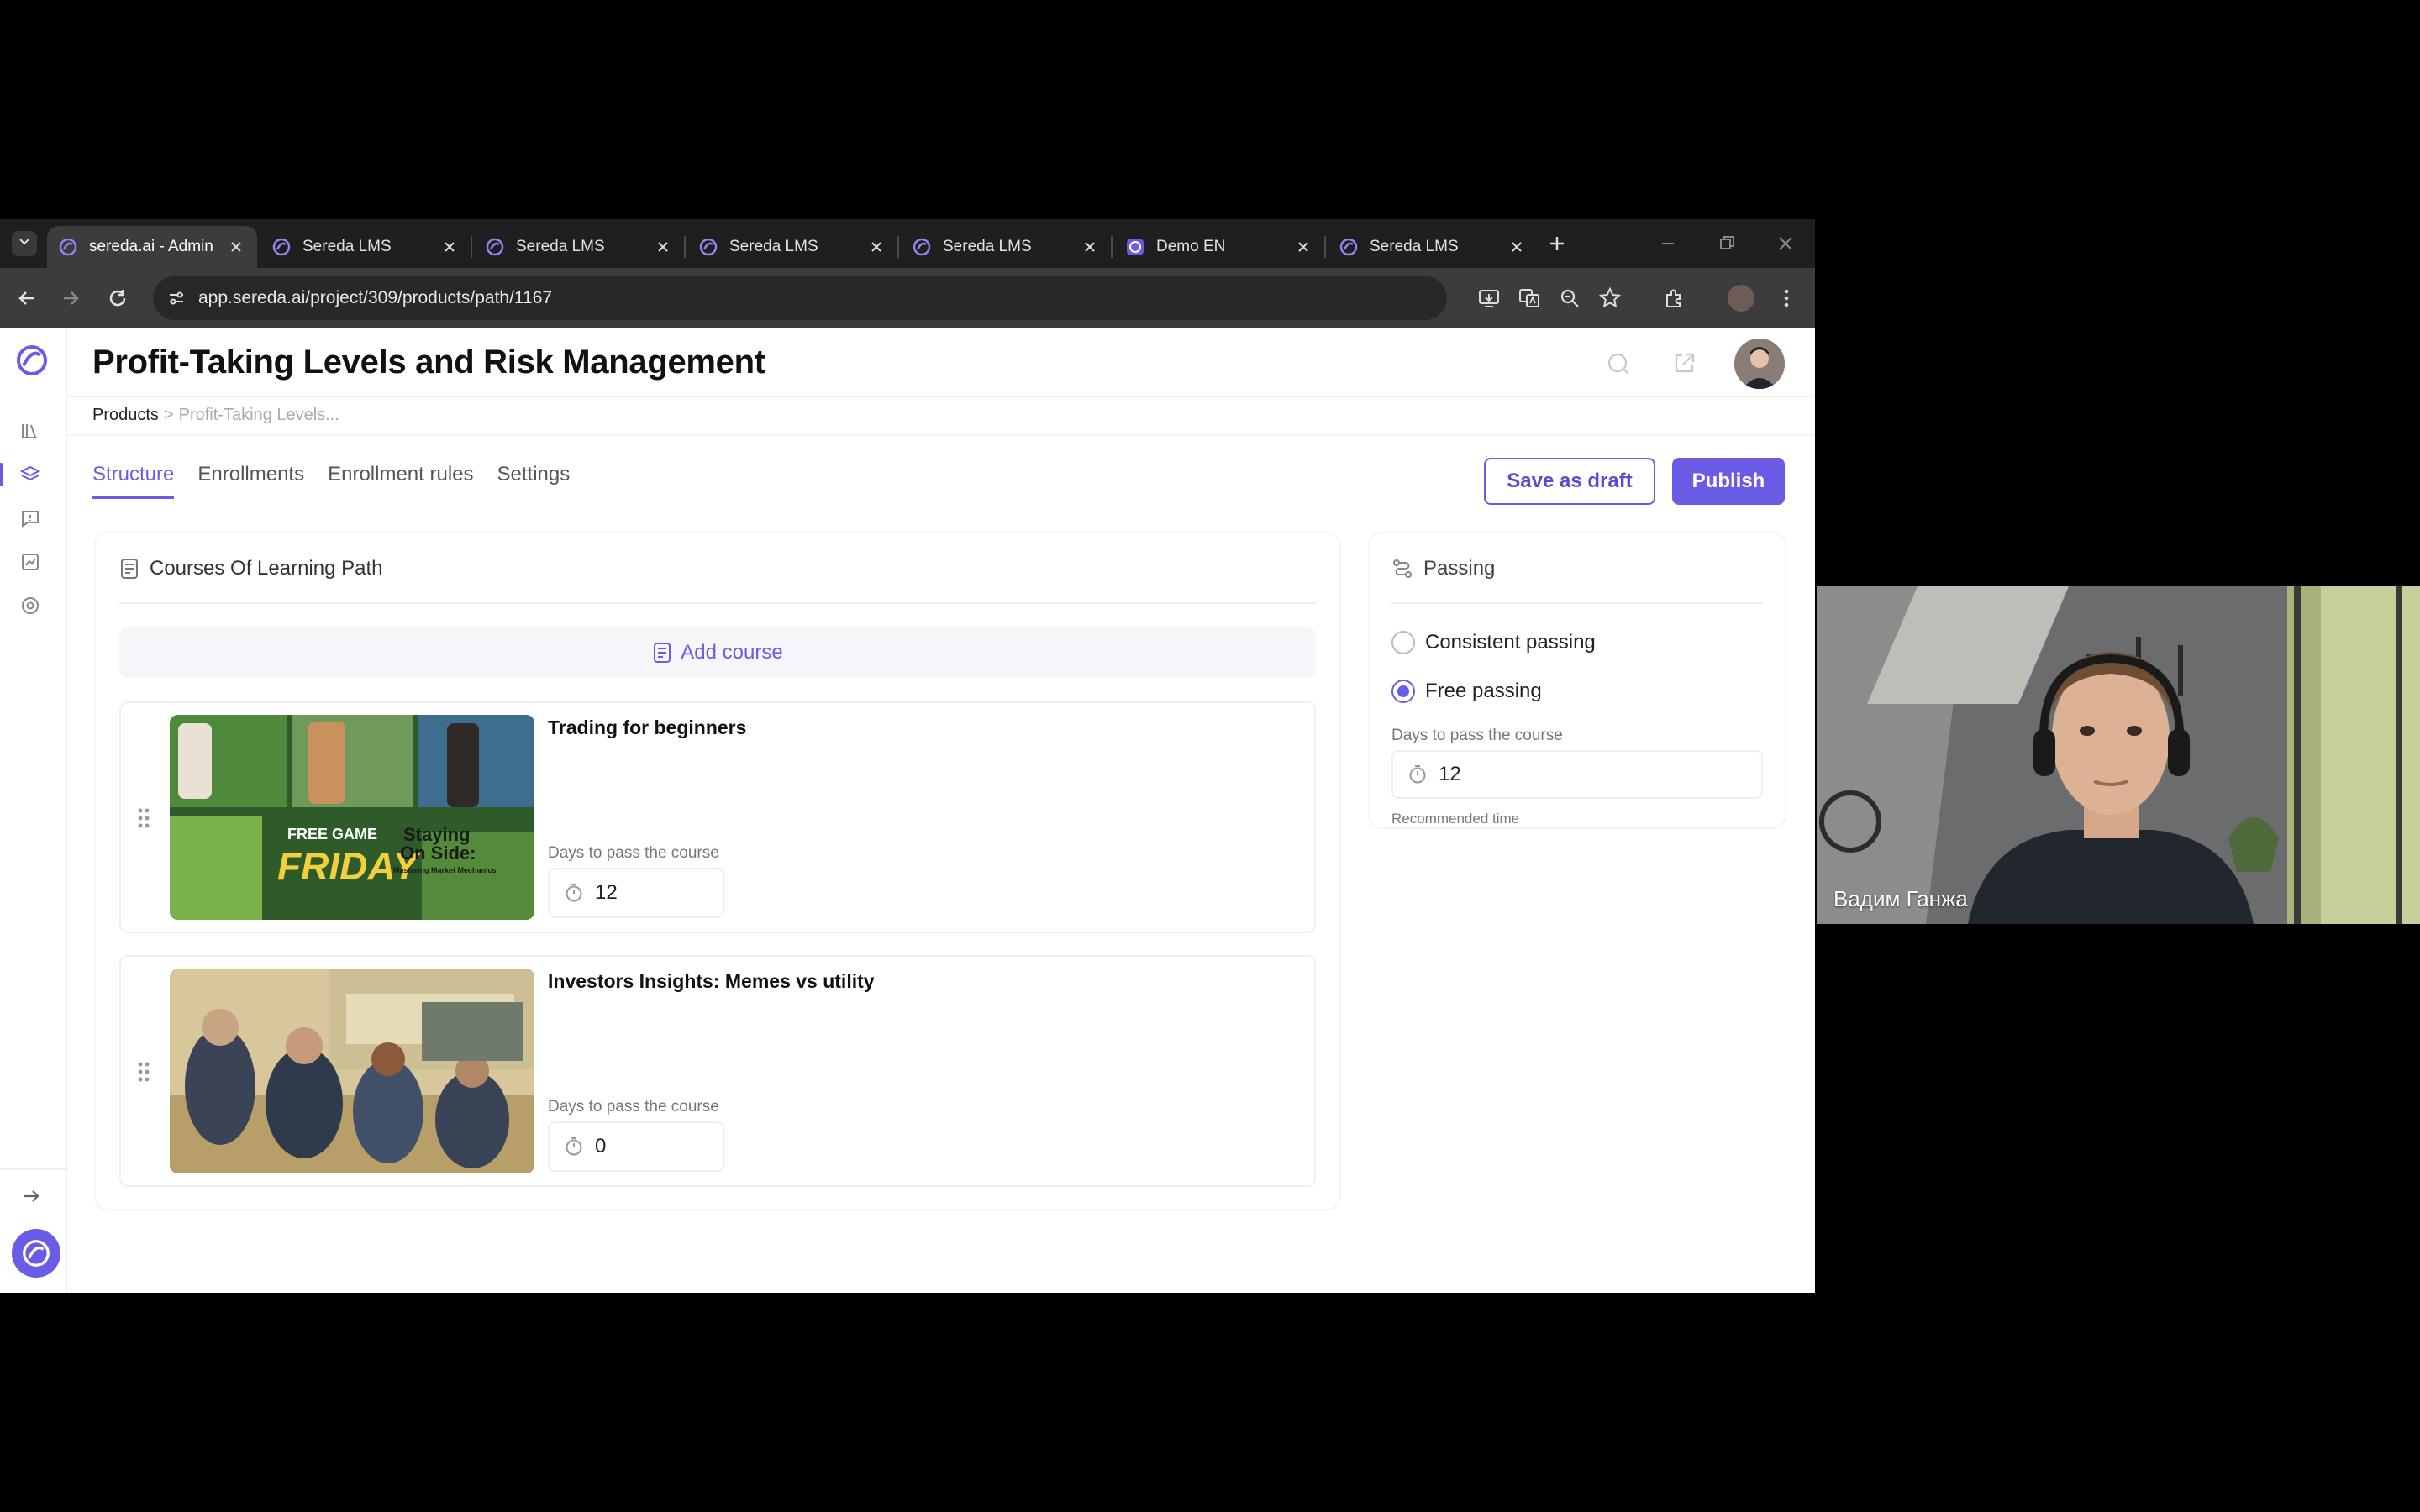 The height and width of the screenshot is (1512, 2420). Describe the element at coordinates (1786, 243) in the screenshot. I see `close-window-icon` at that location.